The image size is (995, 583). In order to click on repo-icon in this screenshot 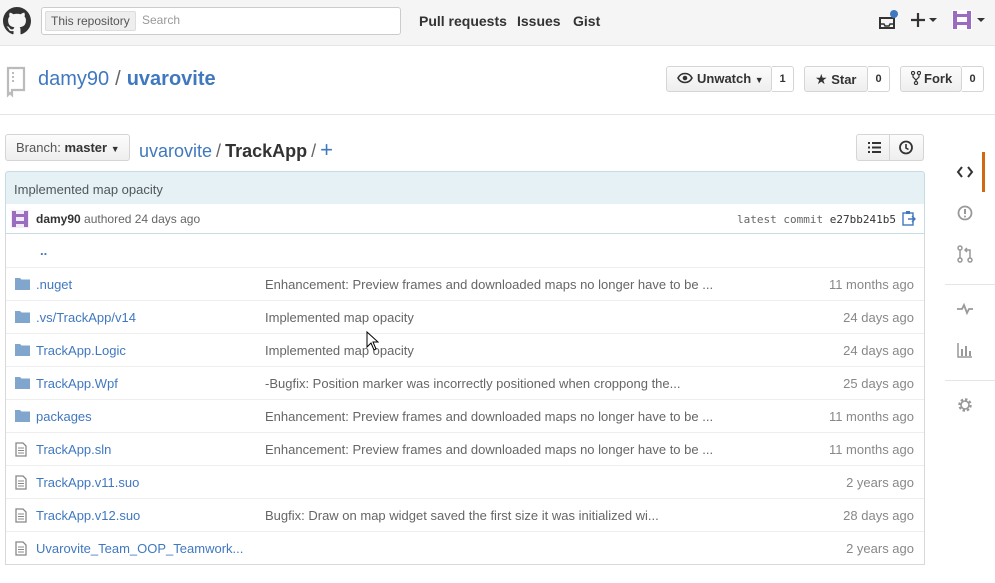, I will do `click(16, 82)`.